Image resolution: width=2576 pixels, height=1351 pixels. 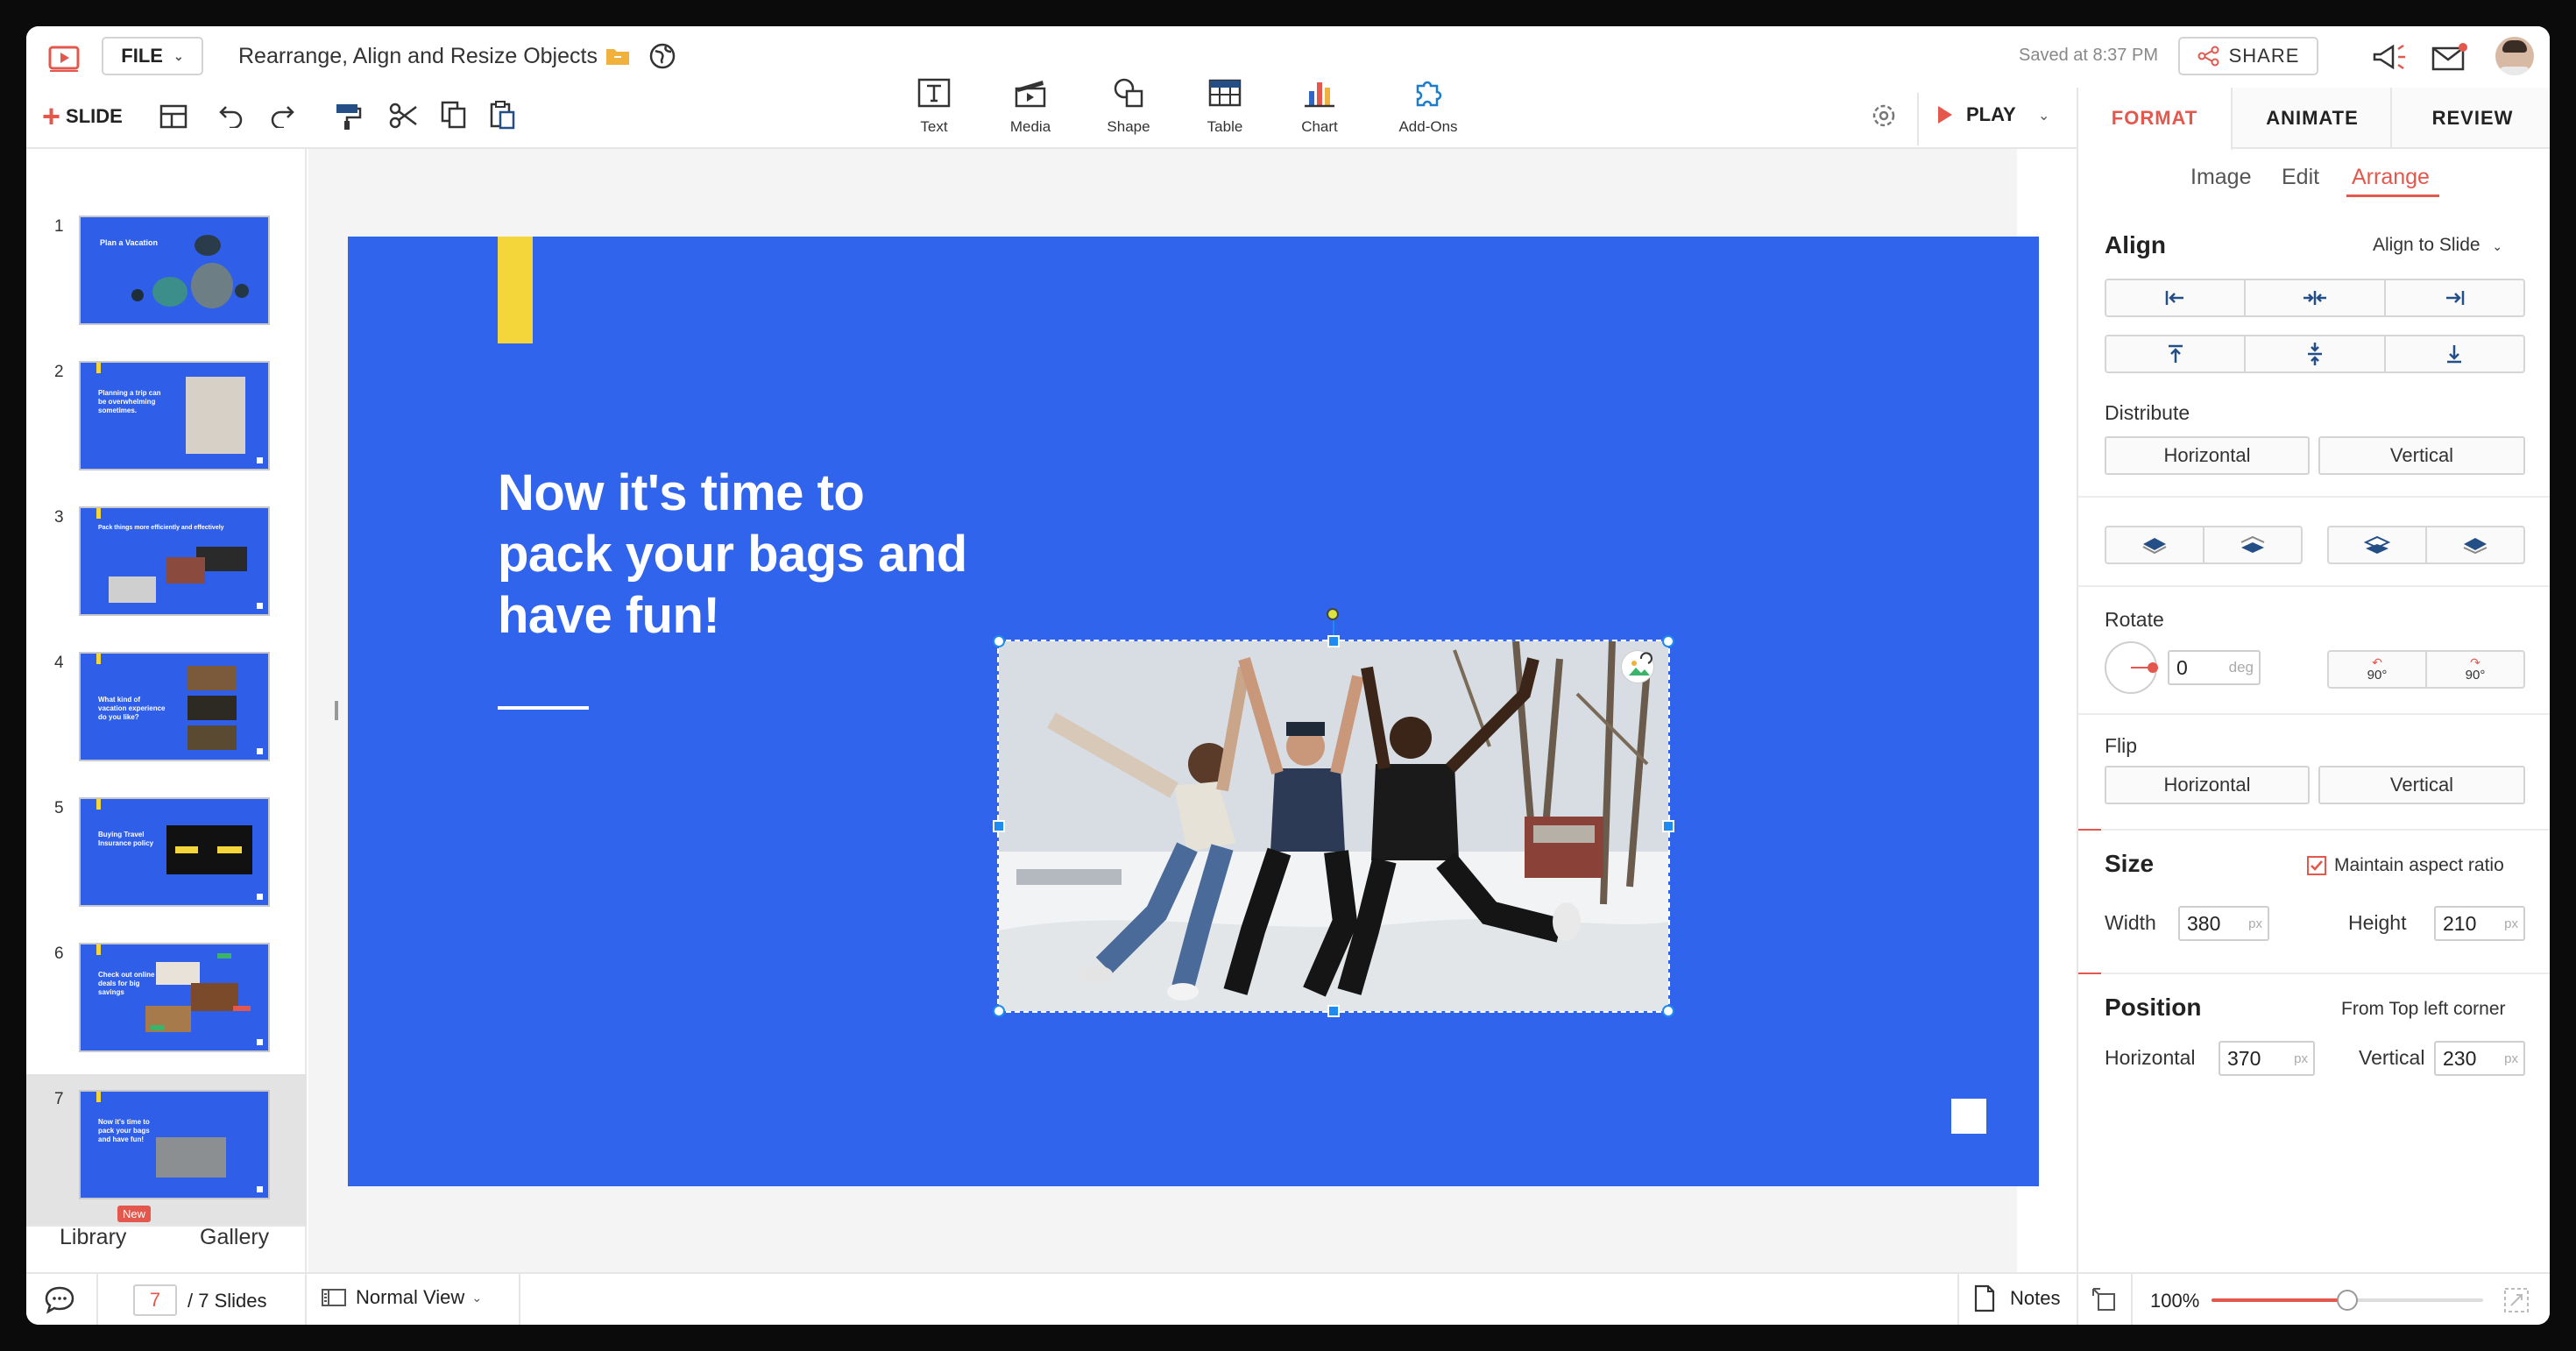 What do you see at coordinates (2454, 353) in the screenshot?
I see `align-bottom-button` at bounding box center [2454, 353].